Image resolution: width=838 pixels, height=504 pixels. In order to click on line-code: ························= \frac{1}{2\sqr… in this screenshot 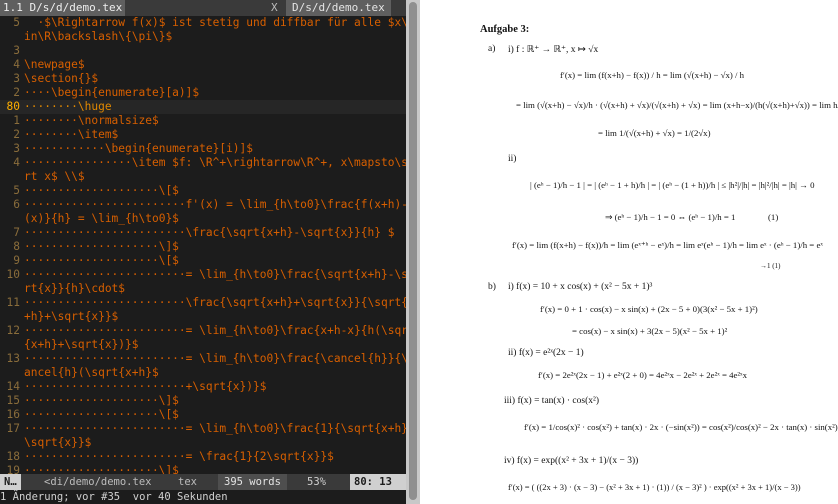, I will do `click(179, 457)`.